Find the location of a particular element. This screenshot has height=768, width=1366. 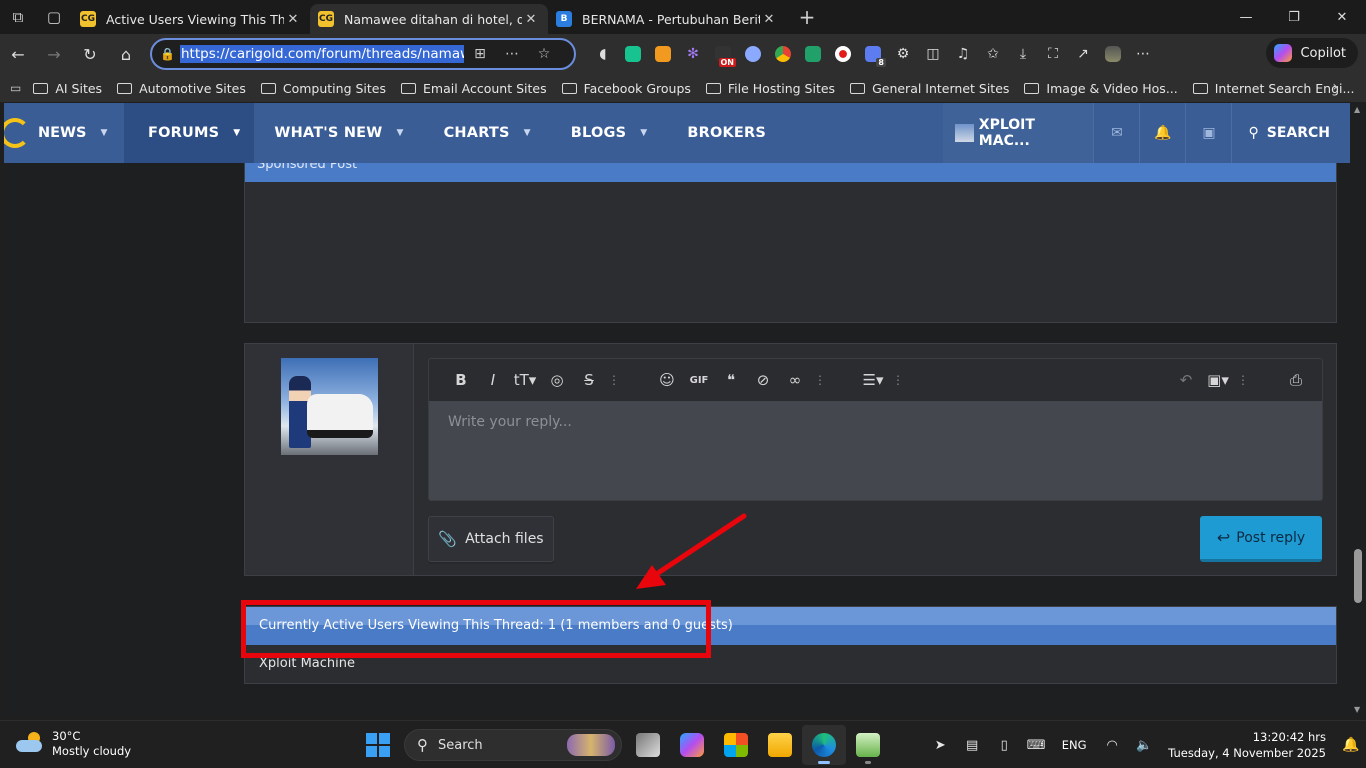

green-extension-icon is located at coordinates (633, 54).